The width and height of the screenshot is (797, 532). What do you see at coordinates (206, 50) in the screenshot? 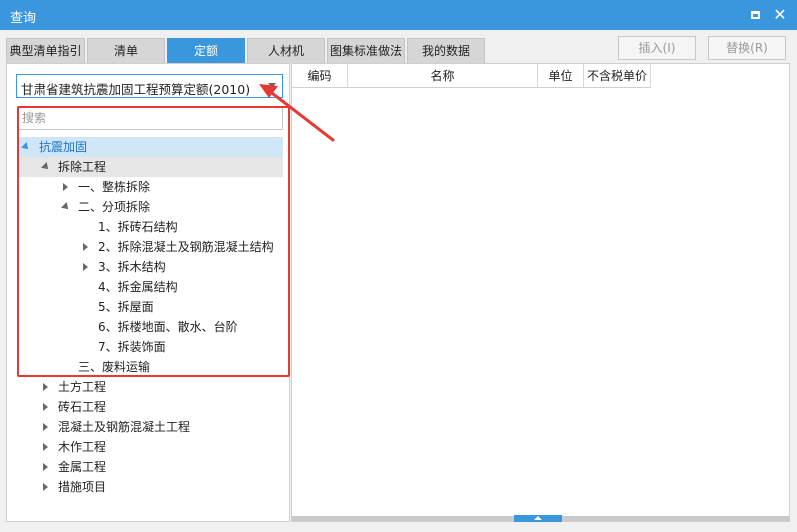
I see `tab-quota: 定额` at bounding box center [206, 50].